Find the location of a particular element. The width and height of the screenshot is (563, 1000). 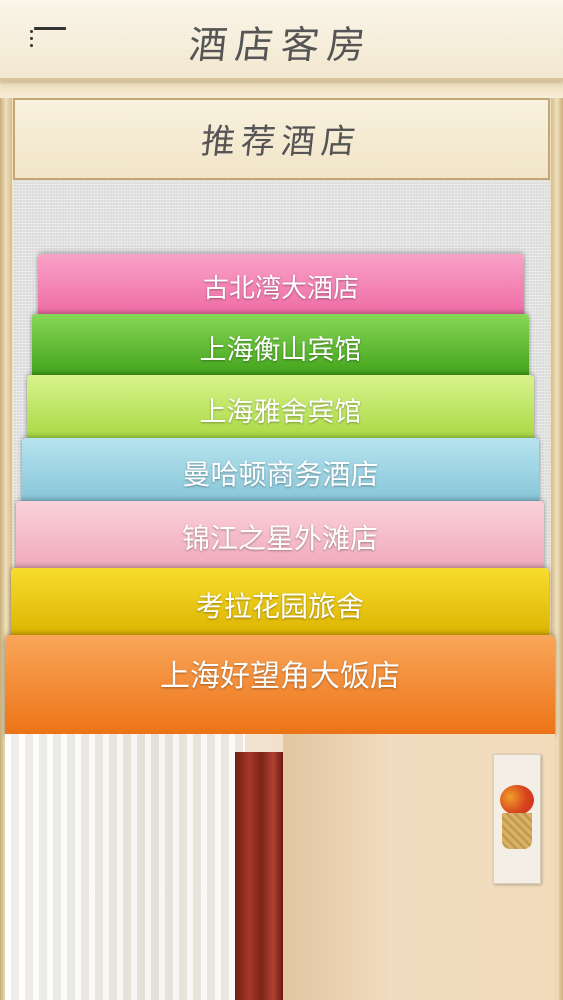

page-title: 酒店客房 is located at coordinates (281, 45).